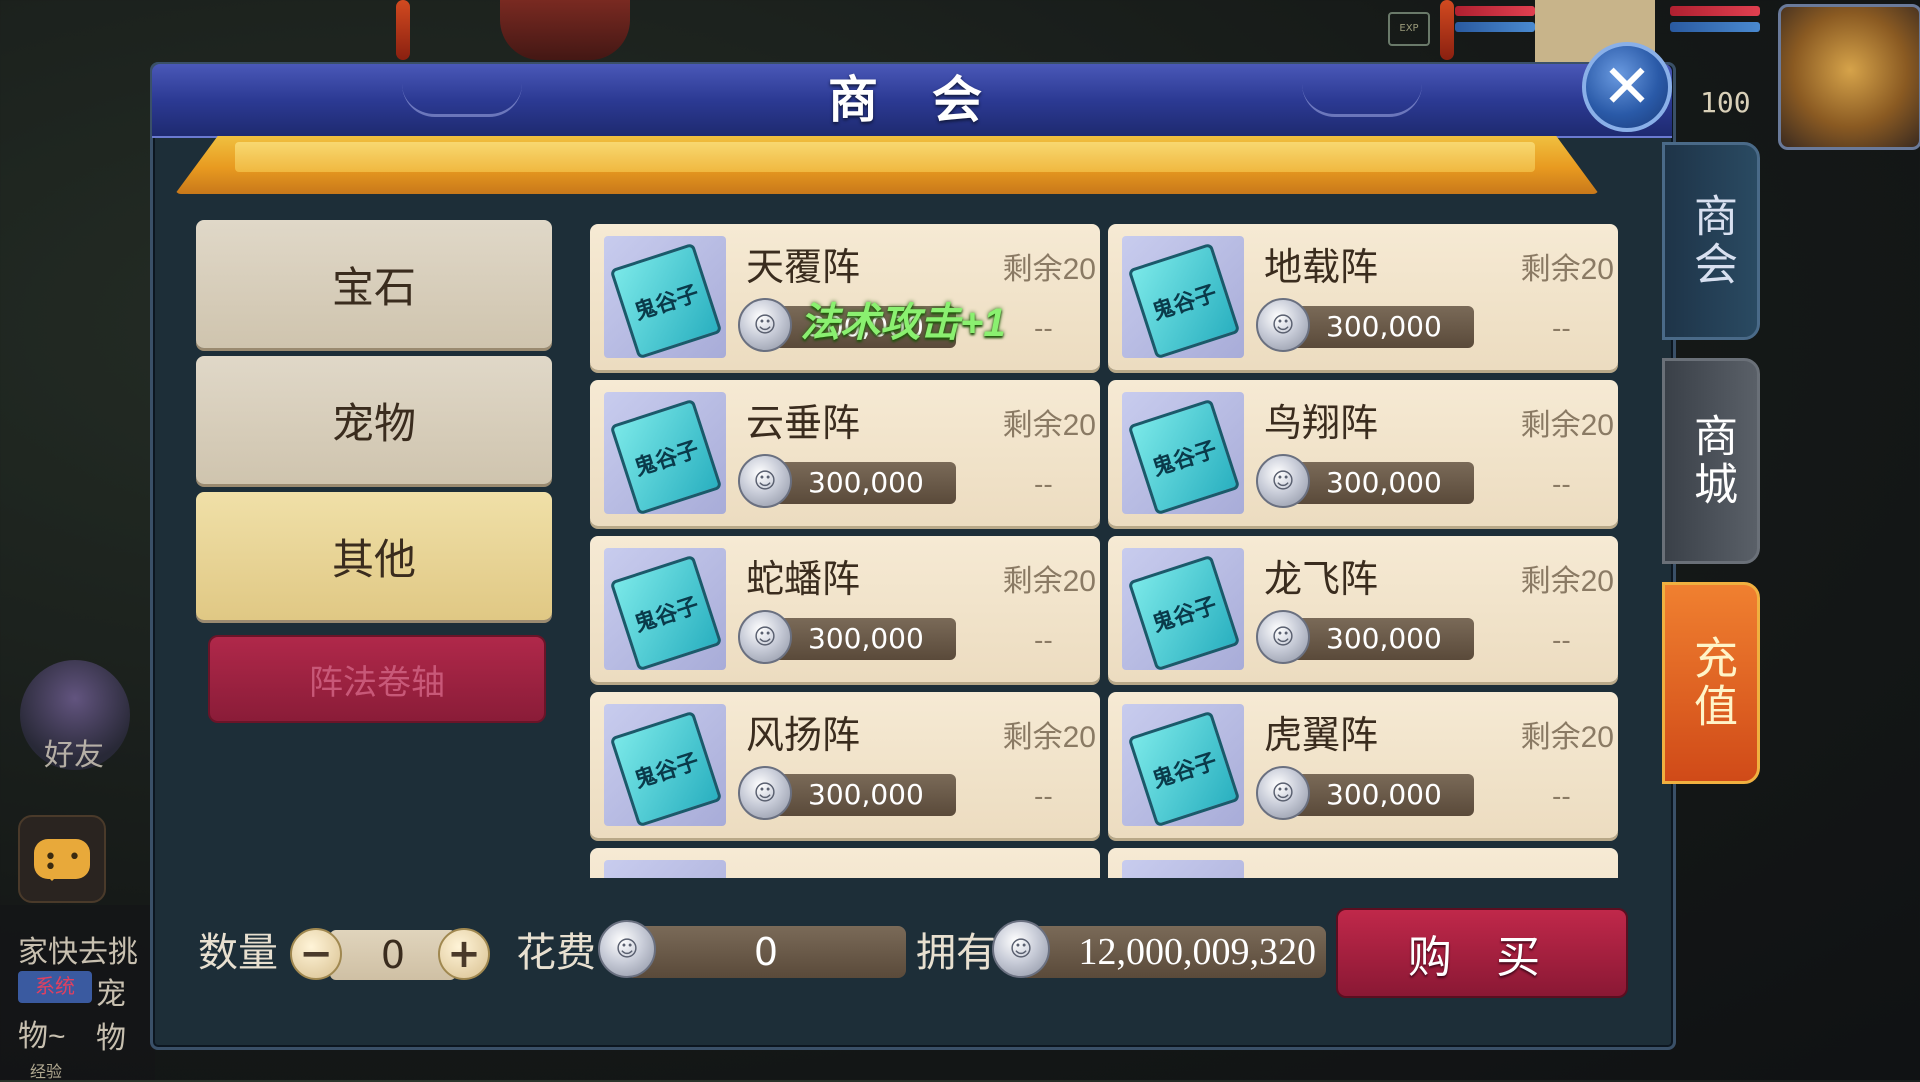 The width and height of the screenshot is (1920, 1082). I want to click on increase-quantity-button: +, so click(464, 954).